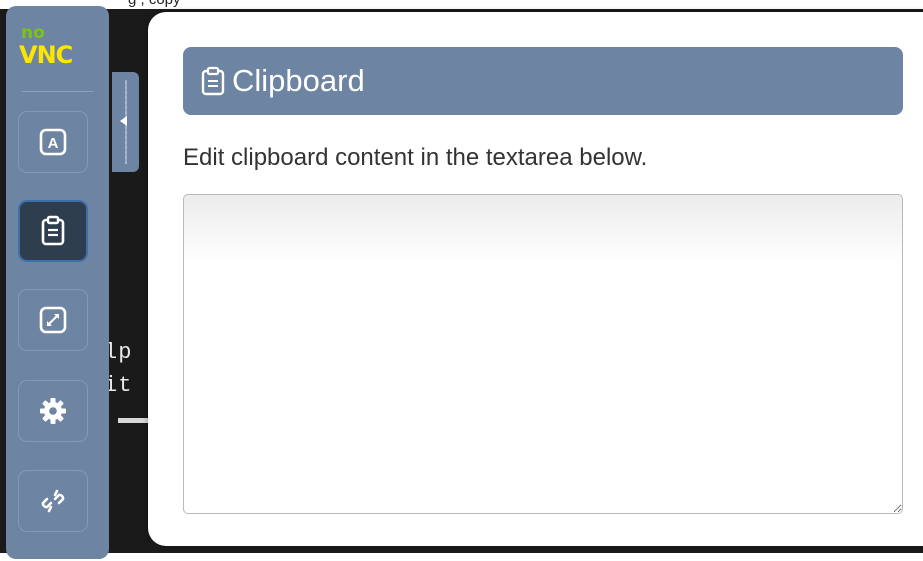  Describe the element at coordinates (33, 33) in the screenshot. I see `logo-no-text: no` at that location.